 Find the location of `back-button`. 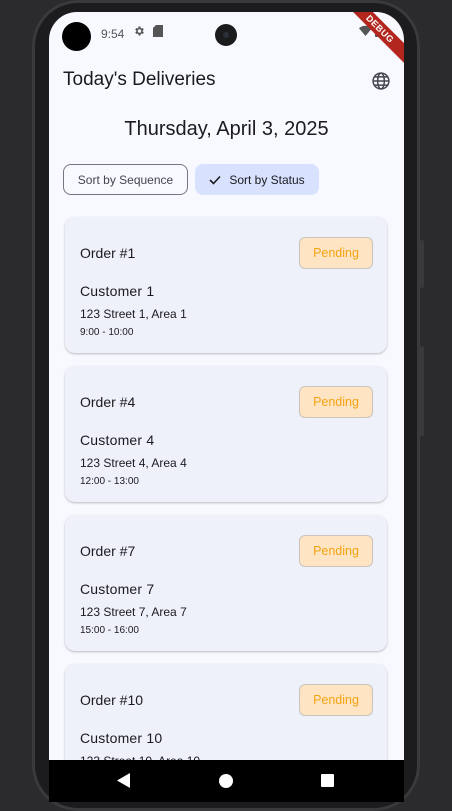

back-button is located at coordinates (123, 783).